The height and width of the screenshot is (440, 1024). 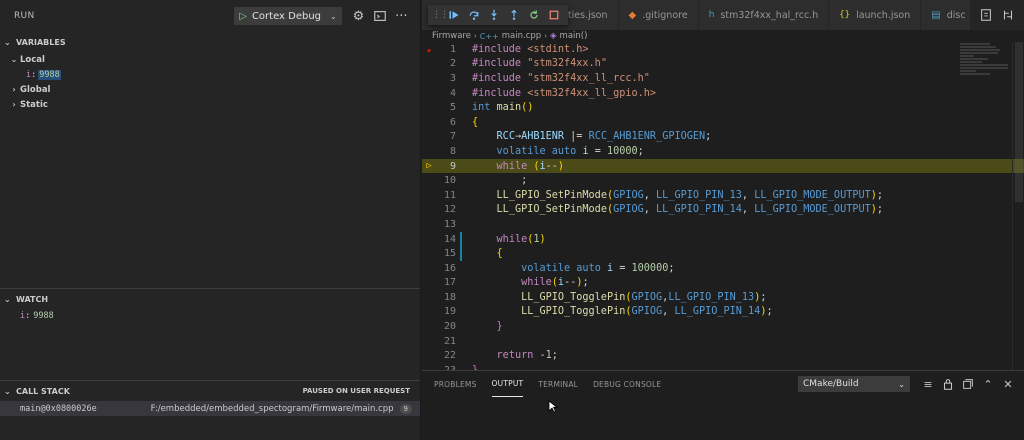 What do you see at coordinates (946, 15) in the screenshot?
I see `tab-disc: ▤ disc` at bounding box center [946, 15].